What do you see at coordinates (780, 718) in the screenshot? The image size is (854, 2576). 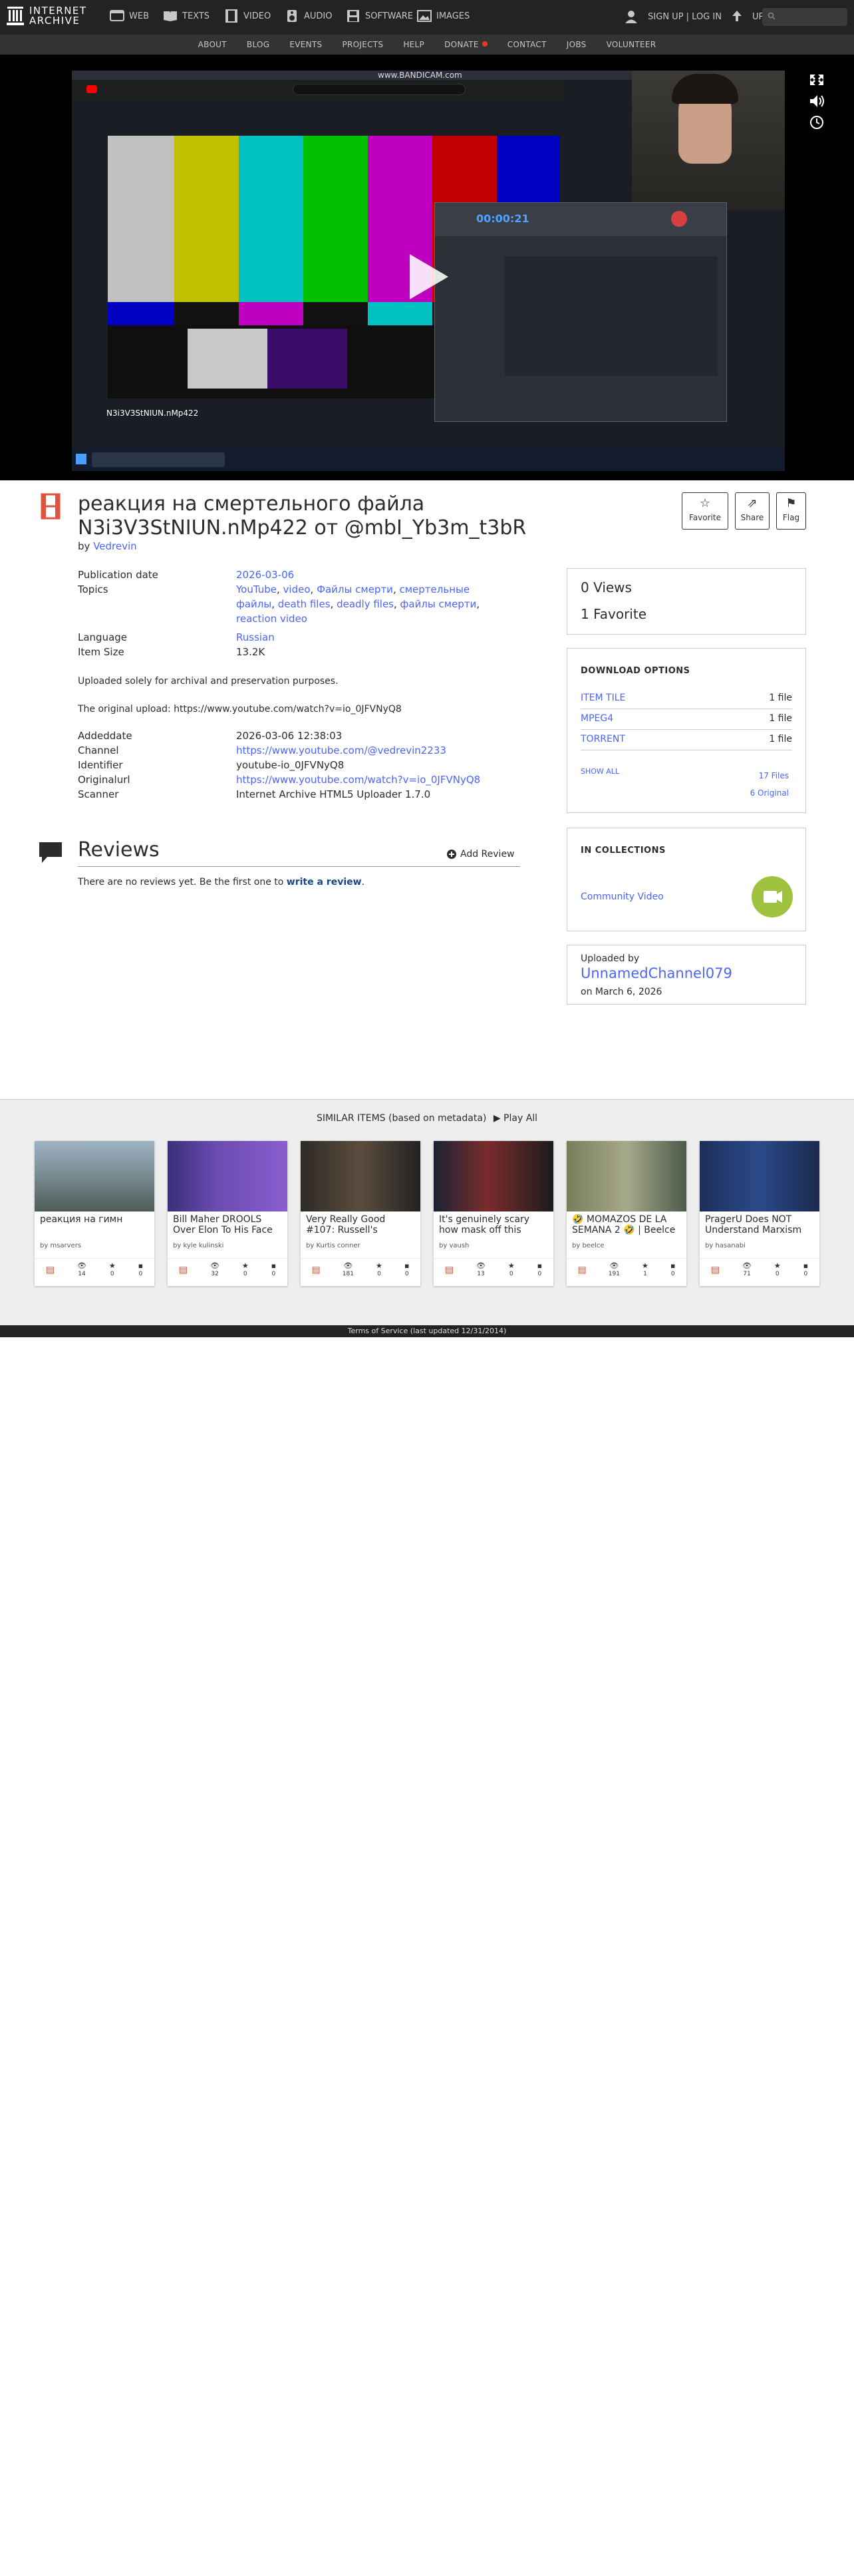 I see `download-count: 1 file` at bounding box center [780, 718].